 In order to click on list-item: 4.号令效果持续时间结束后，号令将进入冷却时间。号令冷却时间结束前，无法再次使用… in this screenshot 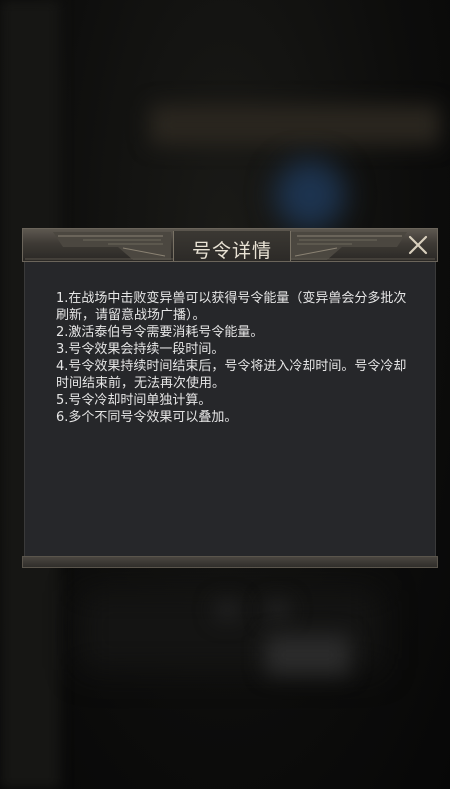, I will do `click(231, 375)`.